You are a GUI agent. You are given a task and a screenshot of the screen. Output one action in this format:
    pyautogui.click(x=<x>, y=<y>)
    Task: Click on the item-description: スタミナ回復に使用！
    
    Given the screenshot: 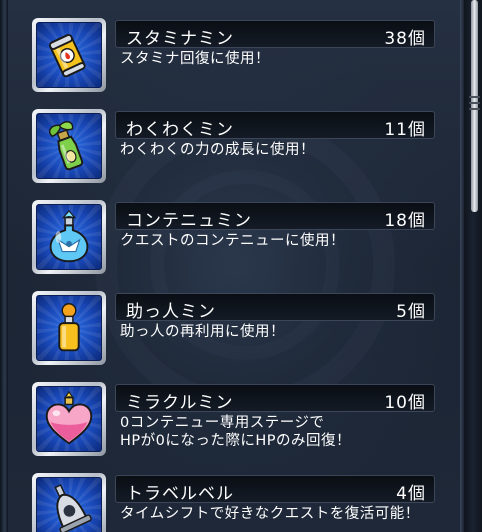 What is the action you would take?
    pyautogui.click(x=195, y=59)
    